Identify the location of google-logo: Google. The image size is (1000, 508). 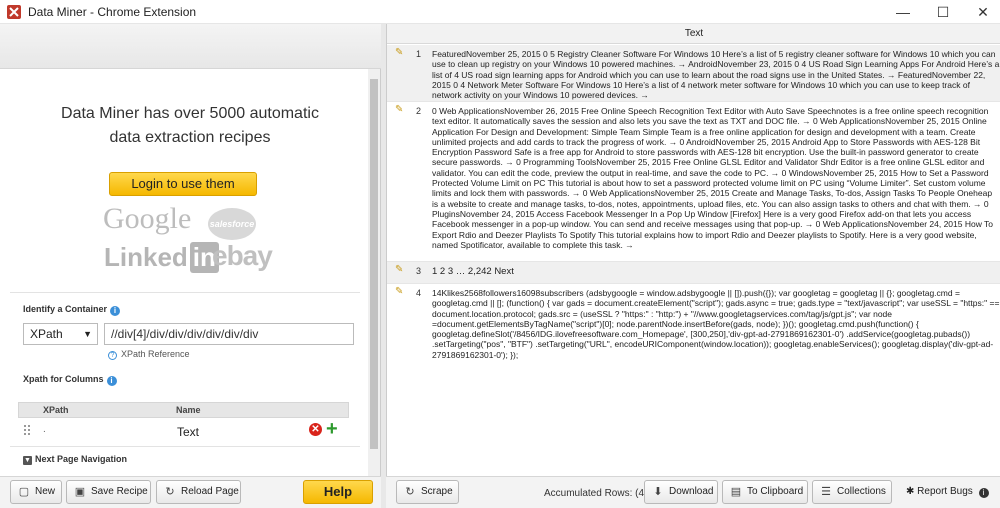
(147, 218).